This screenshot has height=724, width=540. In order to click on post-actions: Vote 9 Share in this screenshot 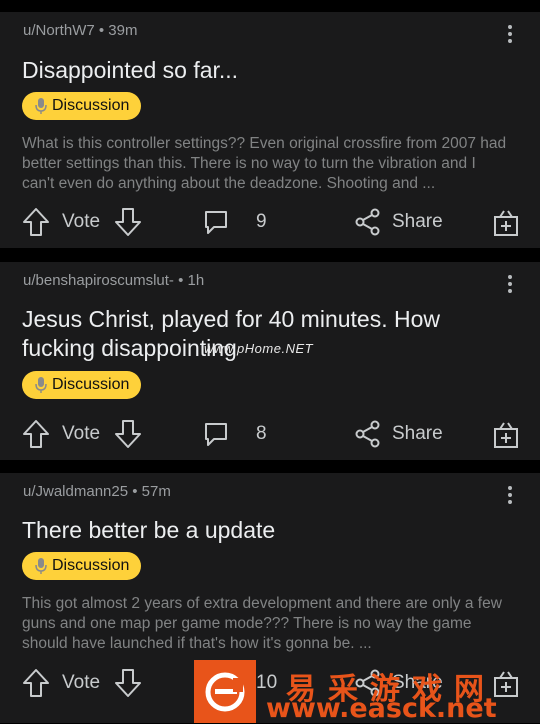, I will do `click(270, 222)`.